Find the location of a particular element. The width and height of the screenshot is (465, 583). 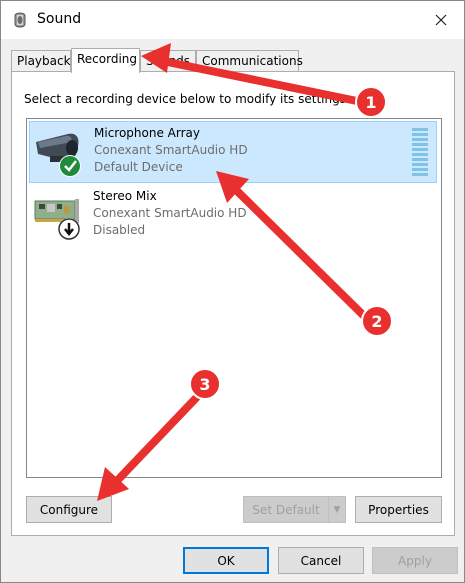

level-meter is located at coordinates (420, 152).